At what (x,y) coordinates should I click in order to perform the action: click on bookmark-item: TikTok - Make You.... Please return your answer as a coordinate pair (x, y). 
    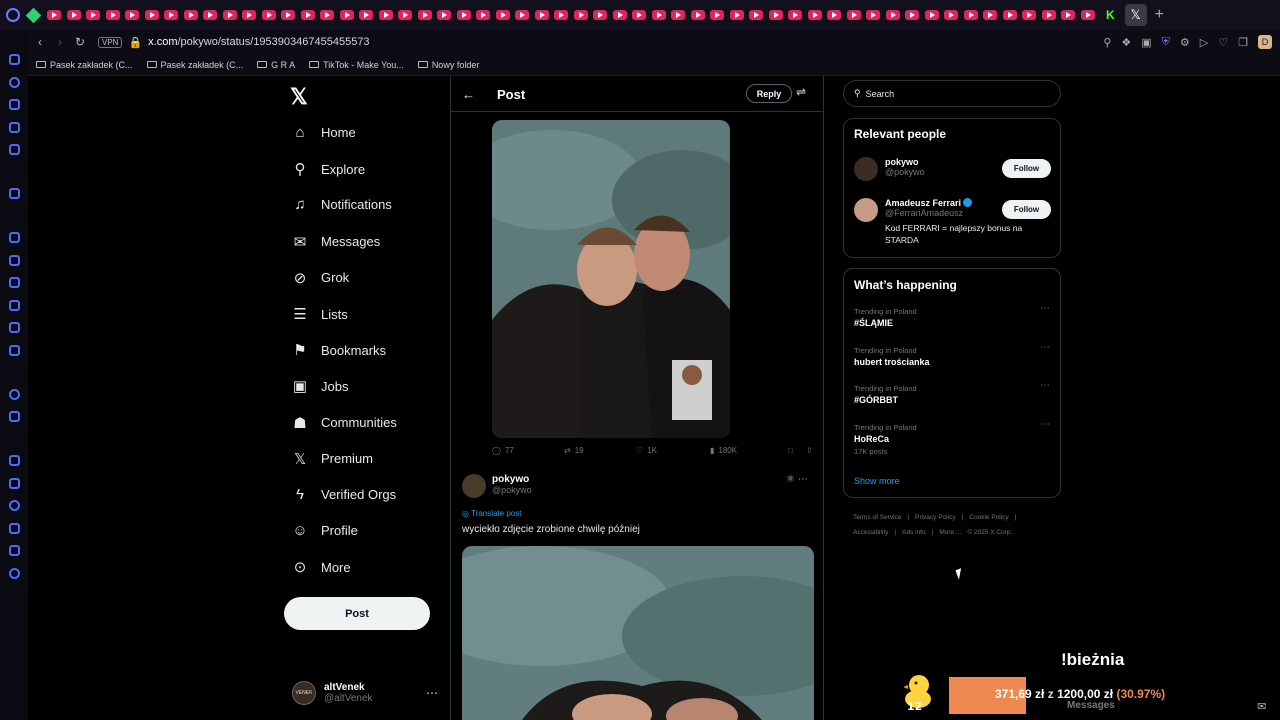
    Looking at the image, I should click on (356, 65).